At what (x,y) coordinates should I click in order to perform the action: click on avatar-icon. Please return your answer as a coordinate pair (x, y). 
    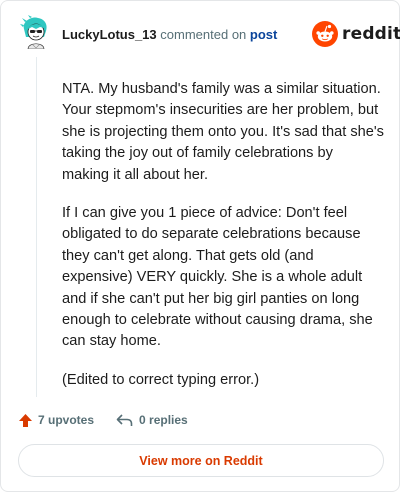
    Looking at the image, I should click on (33, 32).